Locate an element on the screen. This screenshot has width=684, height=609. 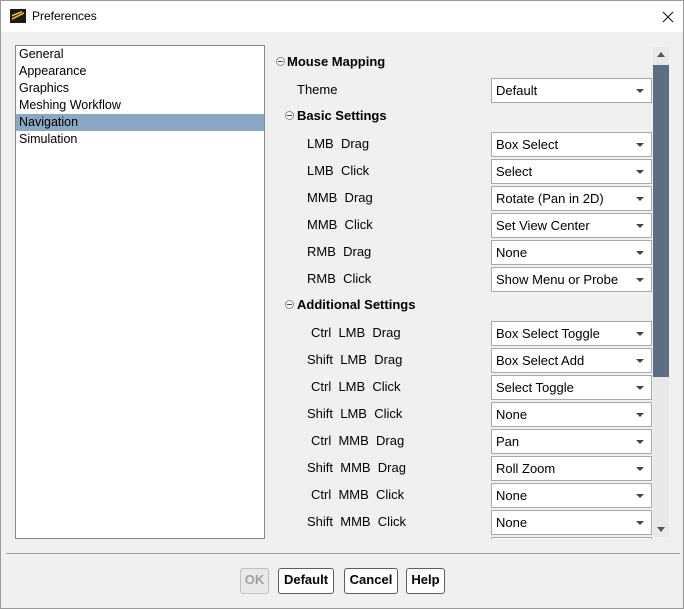
cancel-button: Cancel is located at coordinates (371, 581).